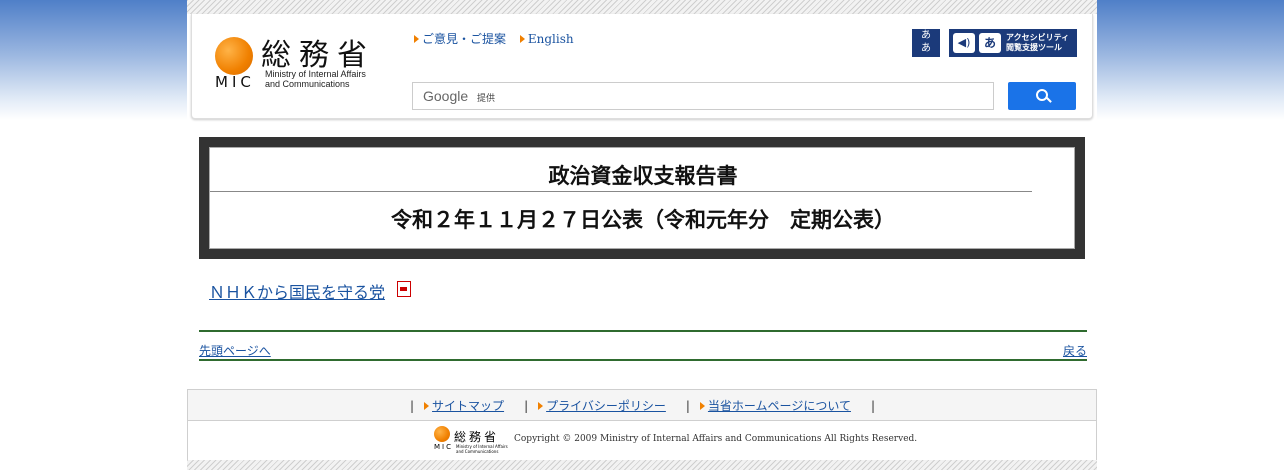 This screenshot has width=1284, height=470. I want to click on page-title: 政治資金収支報告書, so click(643, 176).